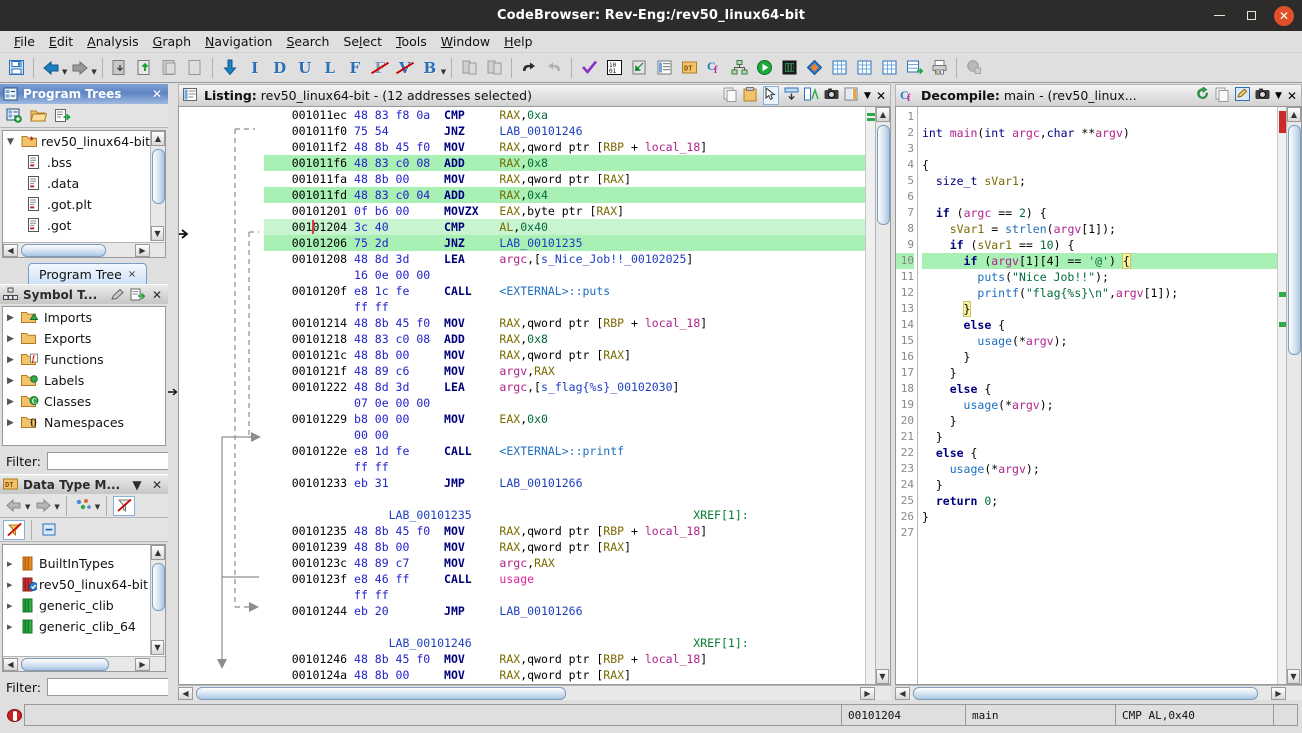 Image resolution: width=1302 pixels, height=733 pixels. What do you see at coordinates (870, 395) in the screenshot?
I see `listing-navigation-strip` at bounding box center [870, 395].